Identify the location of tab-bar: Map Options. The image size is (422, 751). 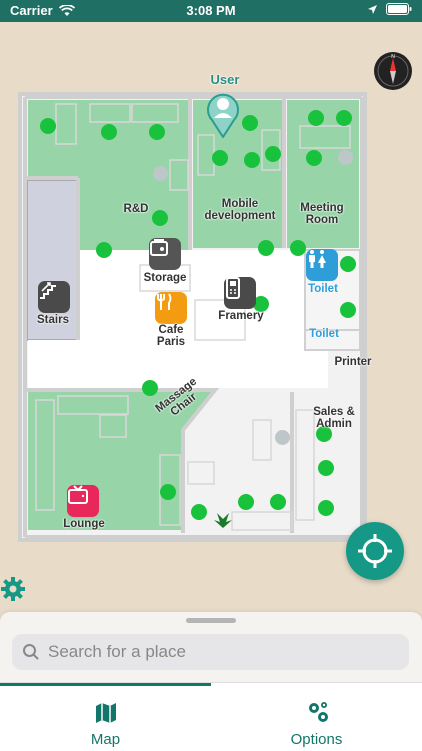
(211, 716).